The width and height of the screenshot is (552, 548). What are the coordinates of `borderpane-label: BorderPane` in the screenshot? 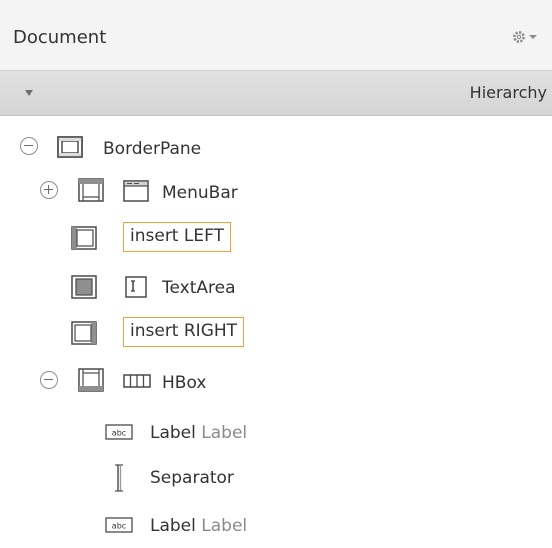 It's located at (152, 149).